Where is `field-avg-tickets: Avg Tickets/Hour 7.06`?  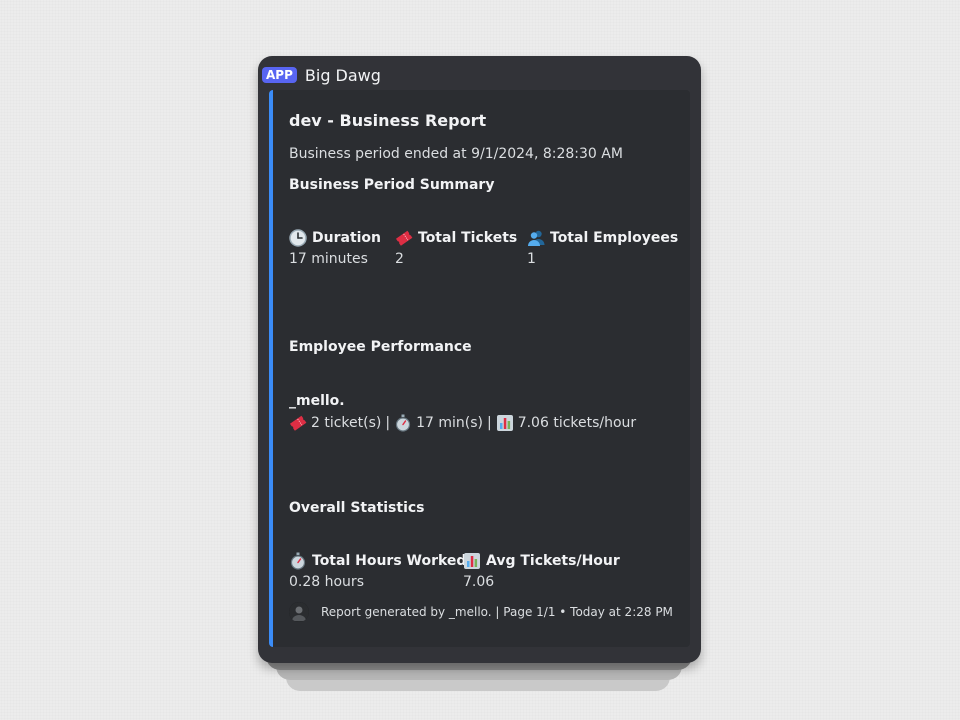 field-avg-tickets: Avg Tickets/Hour 7.06 is located at coordinates (541, 571).